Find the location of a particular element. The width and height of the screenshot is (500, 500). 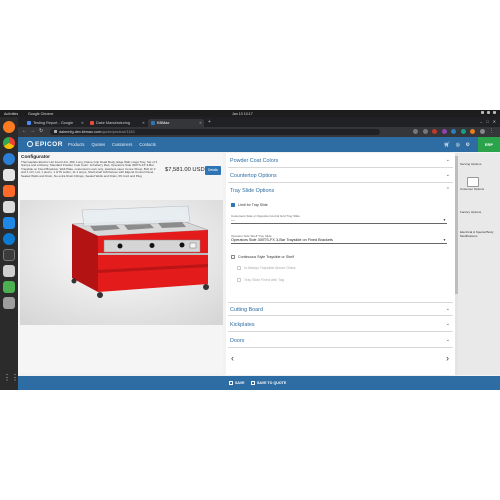

section-label: Doors is located at coordinates (237, 341).